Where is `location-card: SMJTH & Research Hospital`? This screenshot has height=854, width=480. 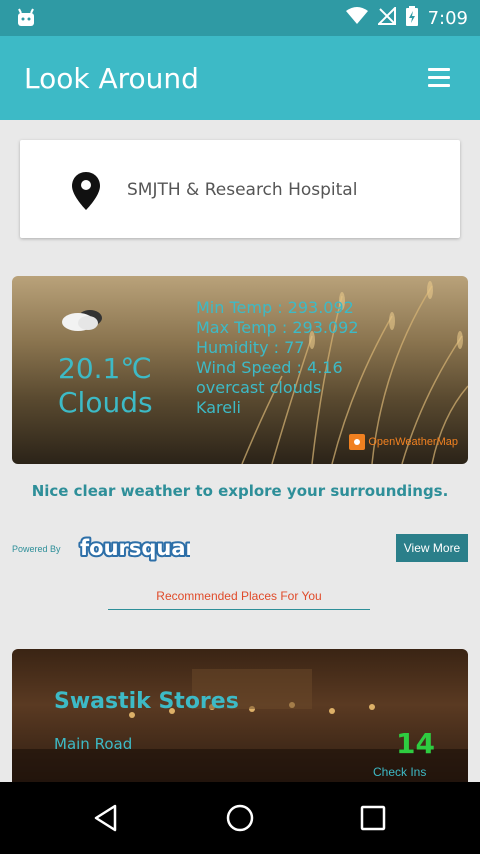
location-card: SMJTH & Research Hospital is located at coordinates (240, 189).